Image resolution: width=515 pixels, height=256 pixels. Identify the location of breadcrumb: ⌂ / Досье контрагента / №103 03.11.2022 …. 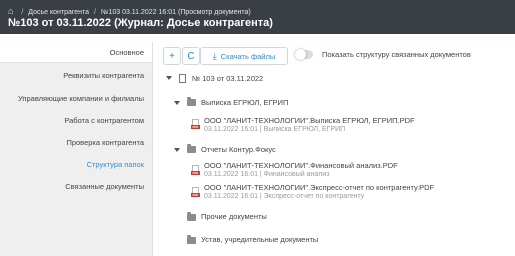
(129, 11).